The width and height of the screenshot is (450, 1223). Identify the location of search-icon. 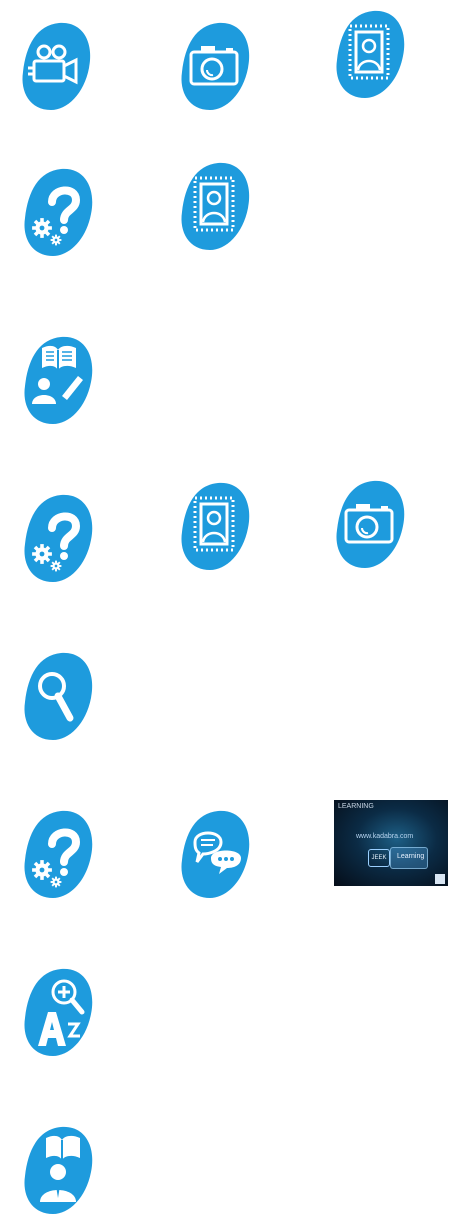
(58, 695).